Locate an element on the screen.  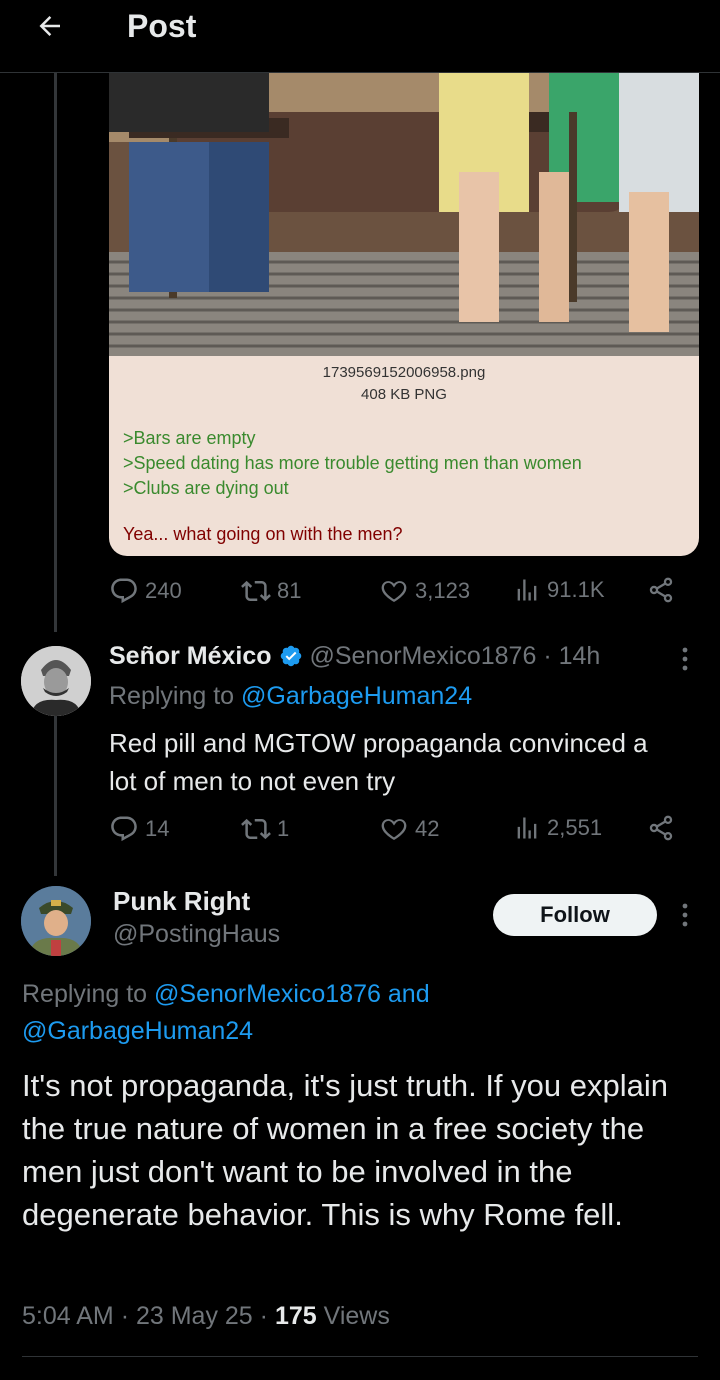
handle: @PostingHaus is located at coordinates (196, 934).